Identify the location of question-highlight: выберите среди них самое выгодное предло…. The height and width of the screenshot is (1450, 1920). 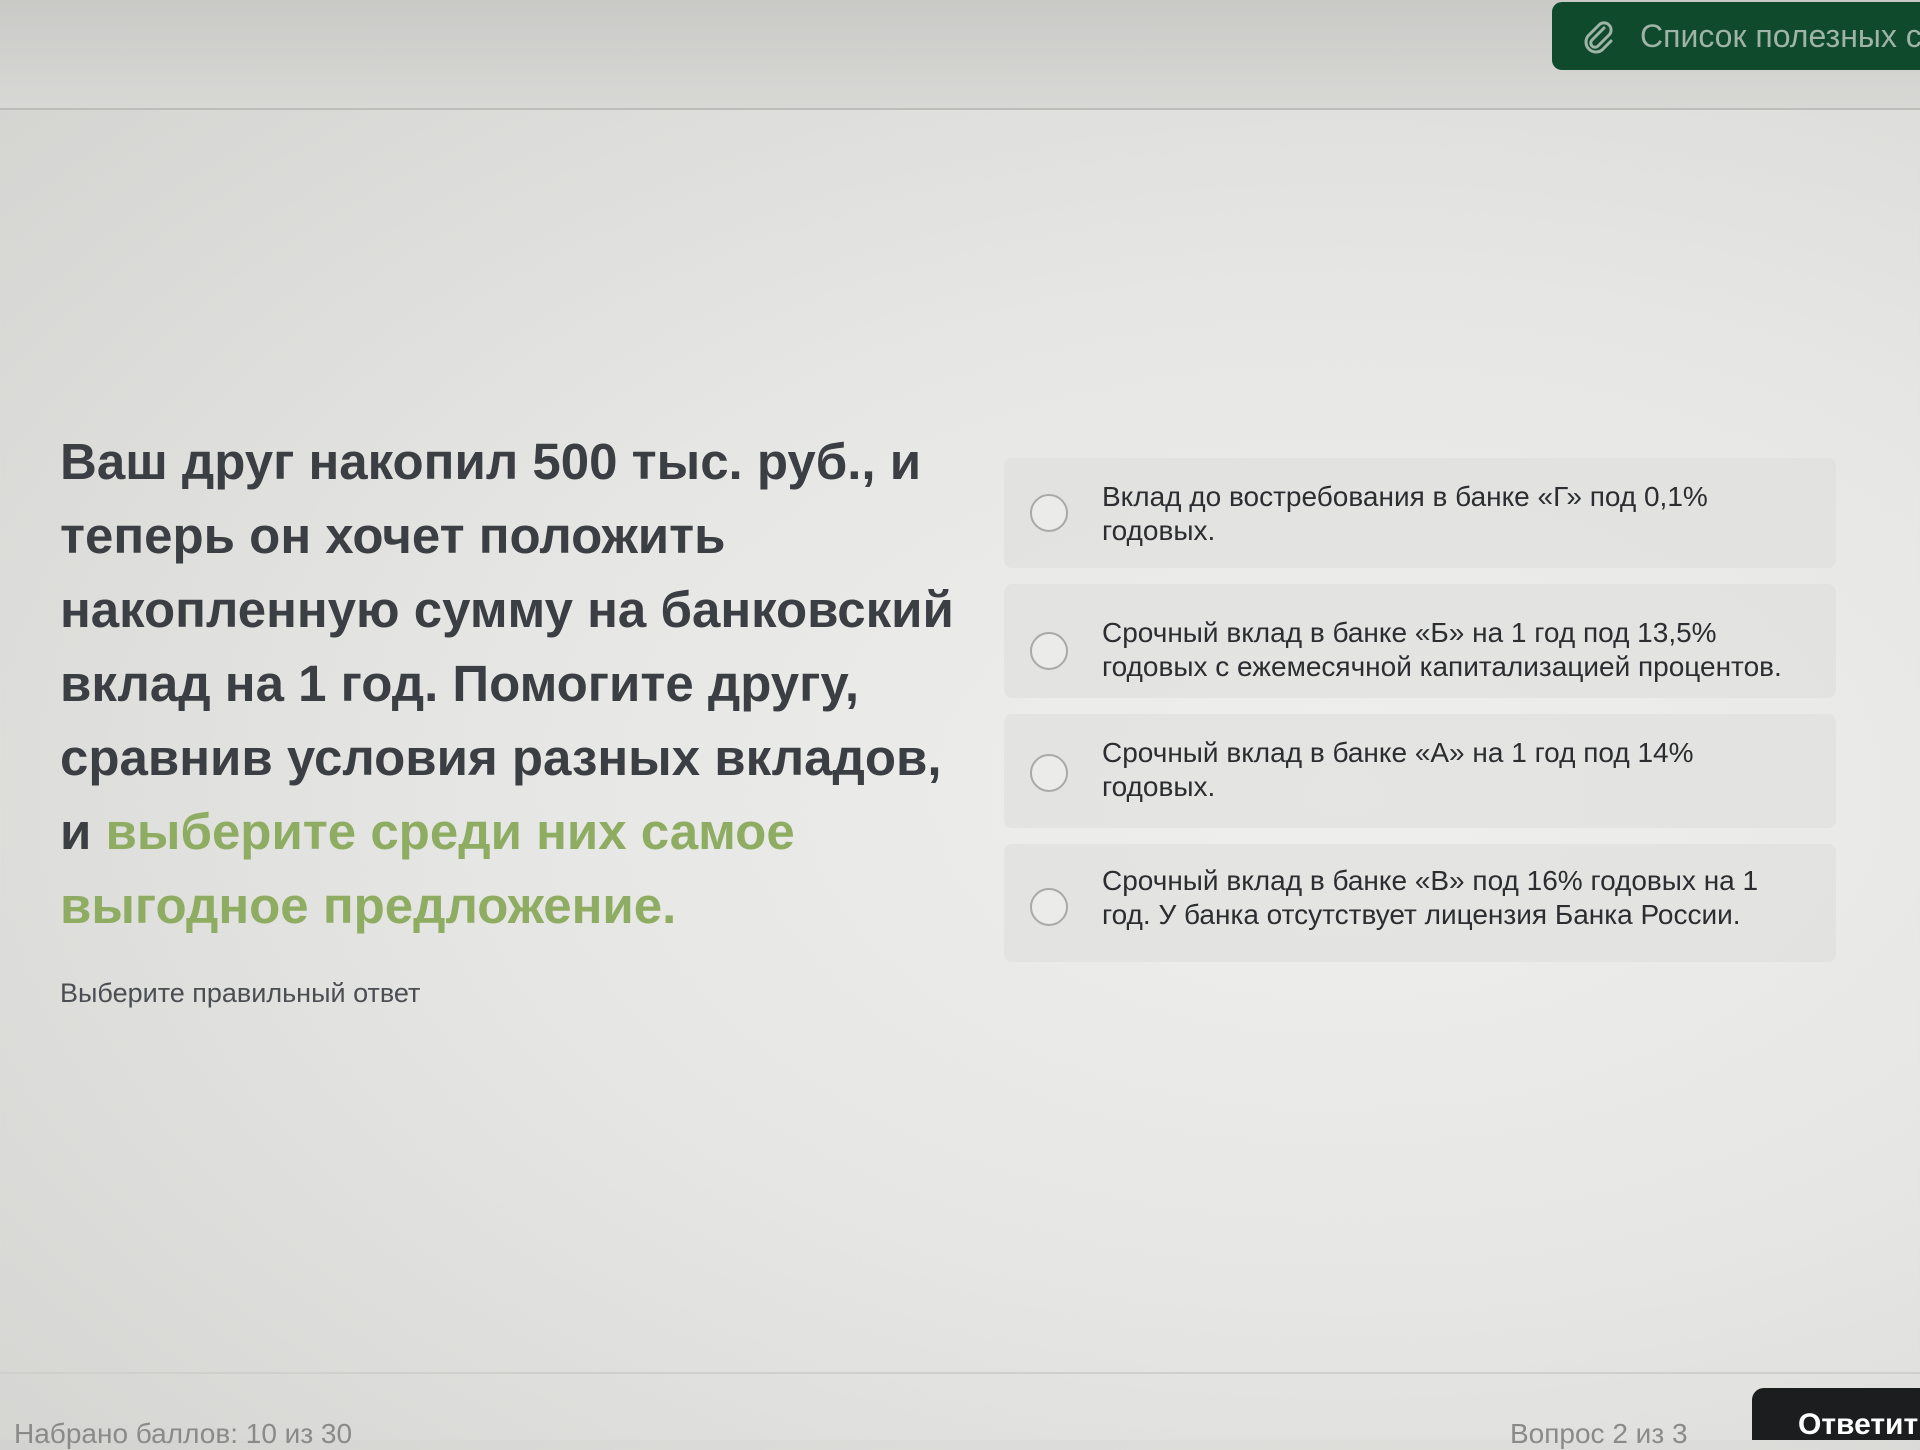
(427, 868).